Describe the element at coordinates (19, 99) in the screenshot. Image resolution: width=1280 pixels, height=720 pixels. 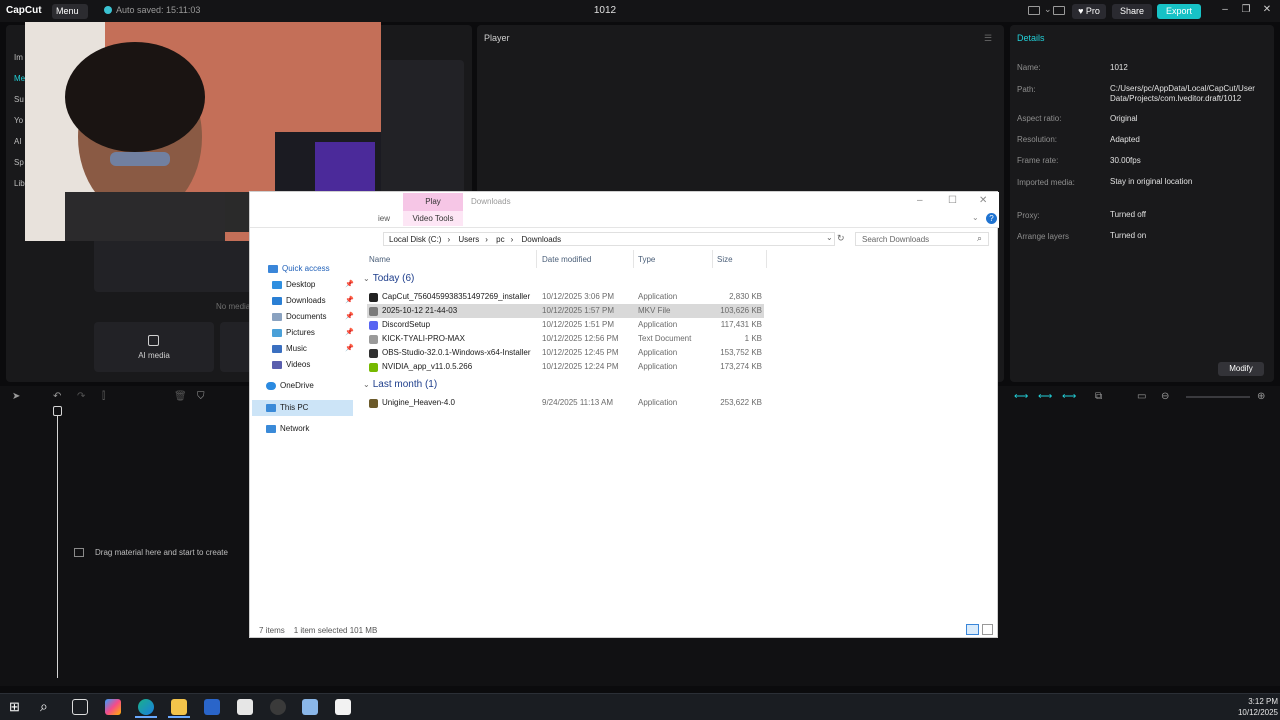
I see `sidebar-item-subproject: Su` at that location.